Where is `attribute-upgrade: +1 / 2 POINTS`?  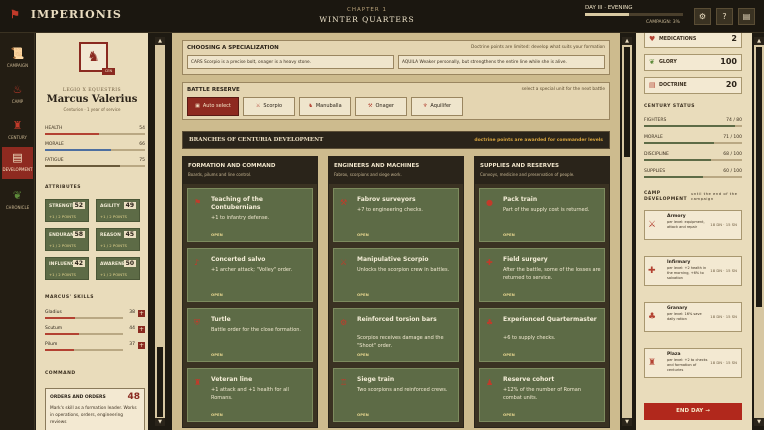
attribute-upgrade: +1 / 2 POINTS is located at coordinates (62, 274).